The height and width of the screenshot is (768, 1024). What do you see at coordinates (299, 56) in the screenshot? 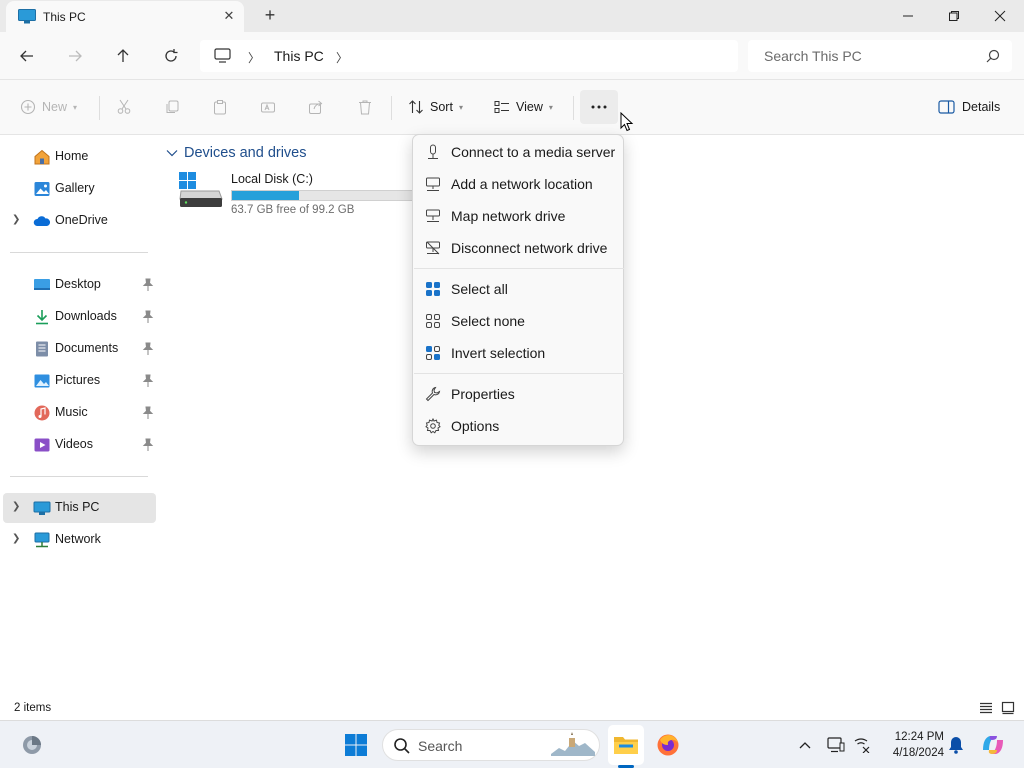
I see `breadcrumb-this-pc: This PC` at bounding box center [299, 56].